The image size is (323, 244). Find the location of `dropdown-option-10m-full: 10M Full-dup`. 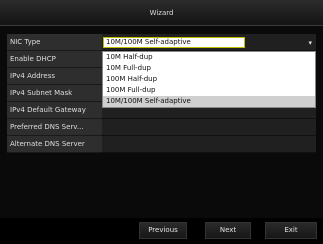

dropdown-option-10m-full: 10M Full-dup is located at coordinates (209, 68).